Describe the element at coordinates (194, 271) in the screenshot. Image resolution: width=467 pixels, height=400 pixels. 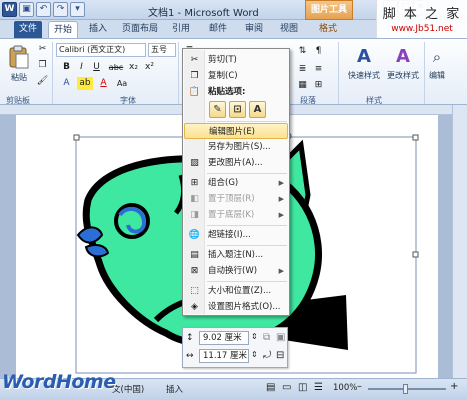
I see `wrap-icon: ⊠` at that location.